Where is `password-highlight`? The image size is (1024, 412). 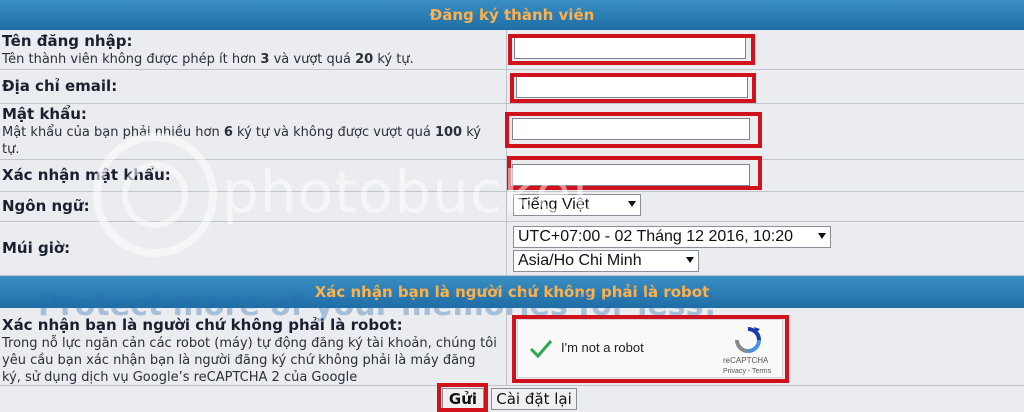
password-highlight is located at coordinates (633, 130).